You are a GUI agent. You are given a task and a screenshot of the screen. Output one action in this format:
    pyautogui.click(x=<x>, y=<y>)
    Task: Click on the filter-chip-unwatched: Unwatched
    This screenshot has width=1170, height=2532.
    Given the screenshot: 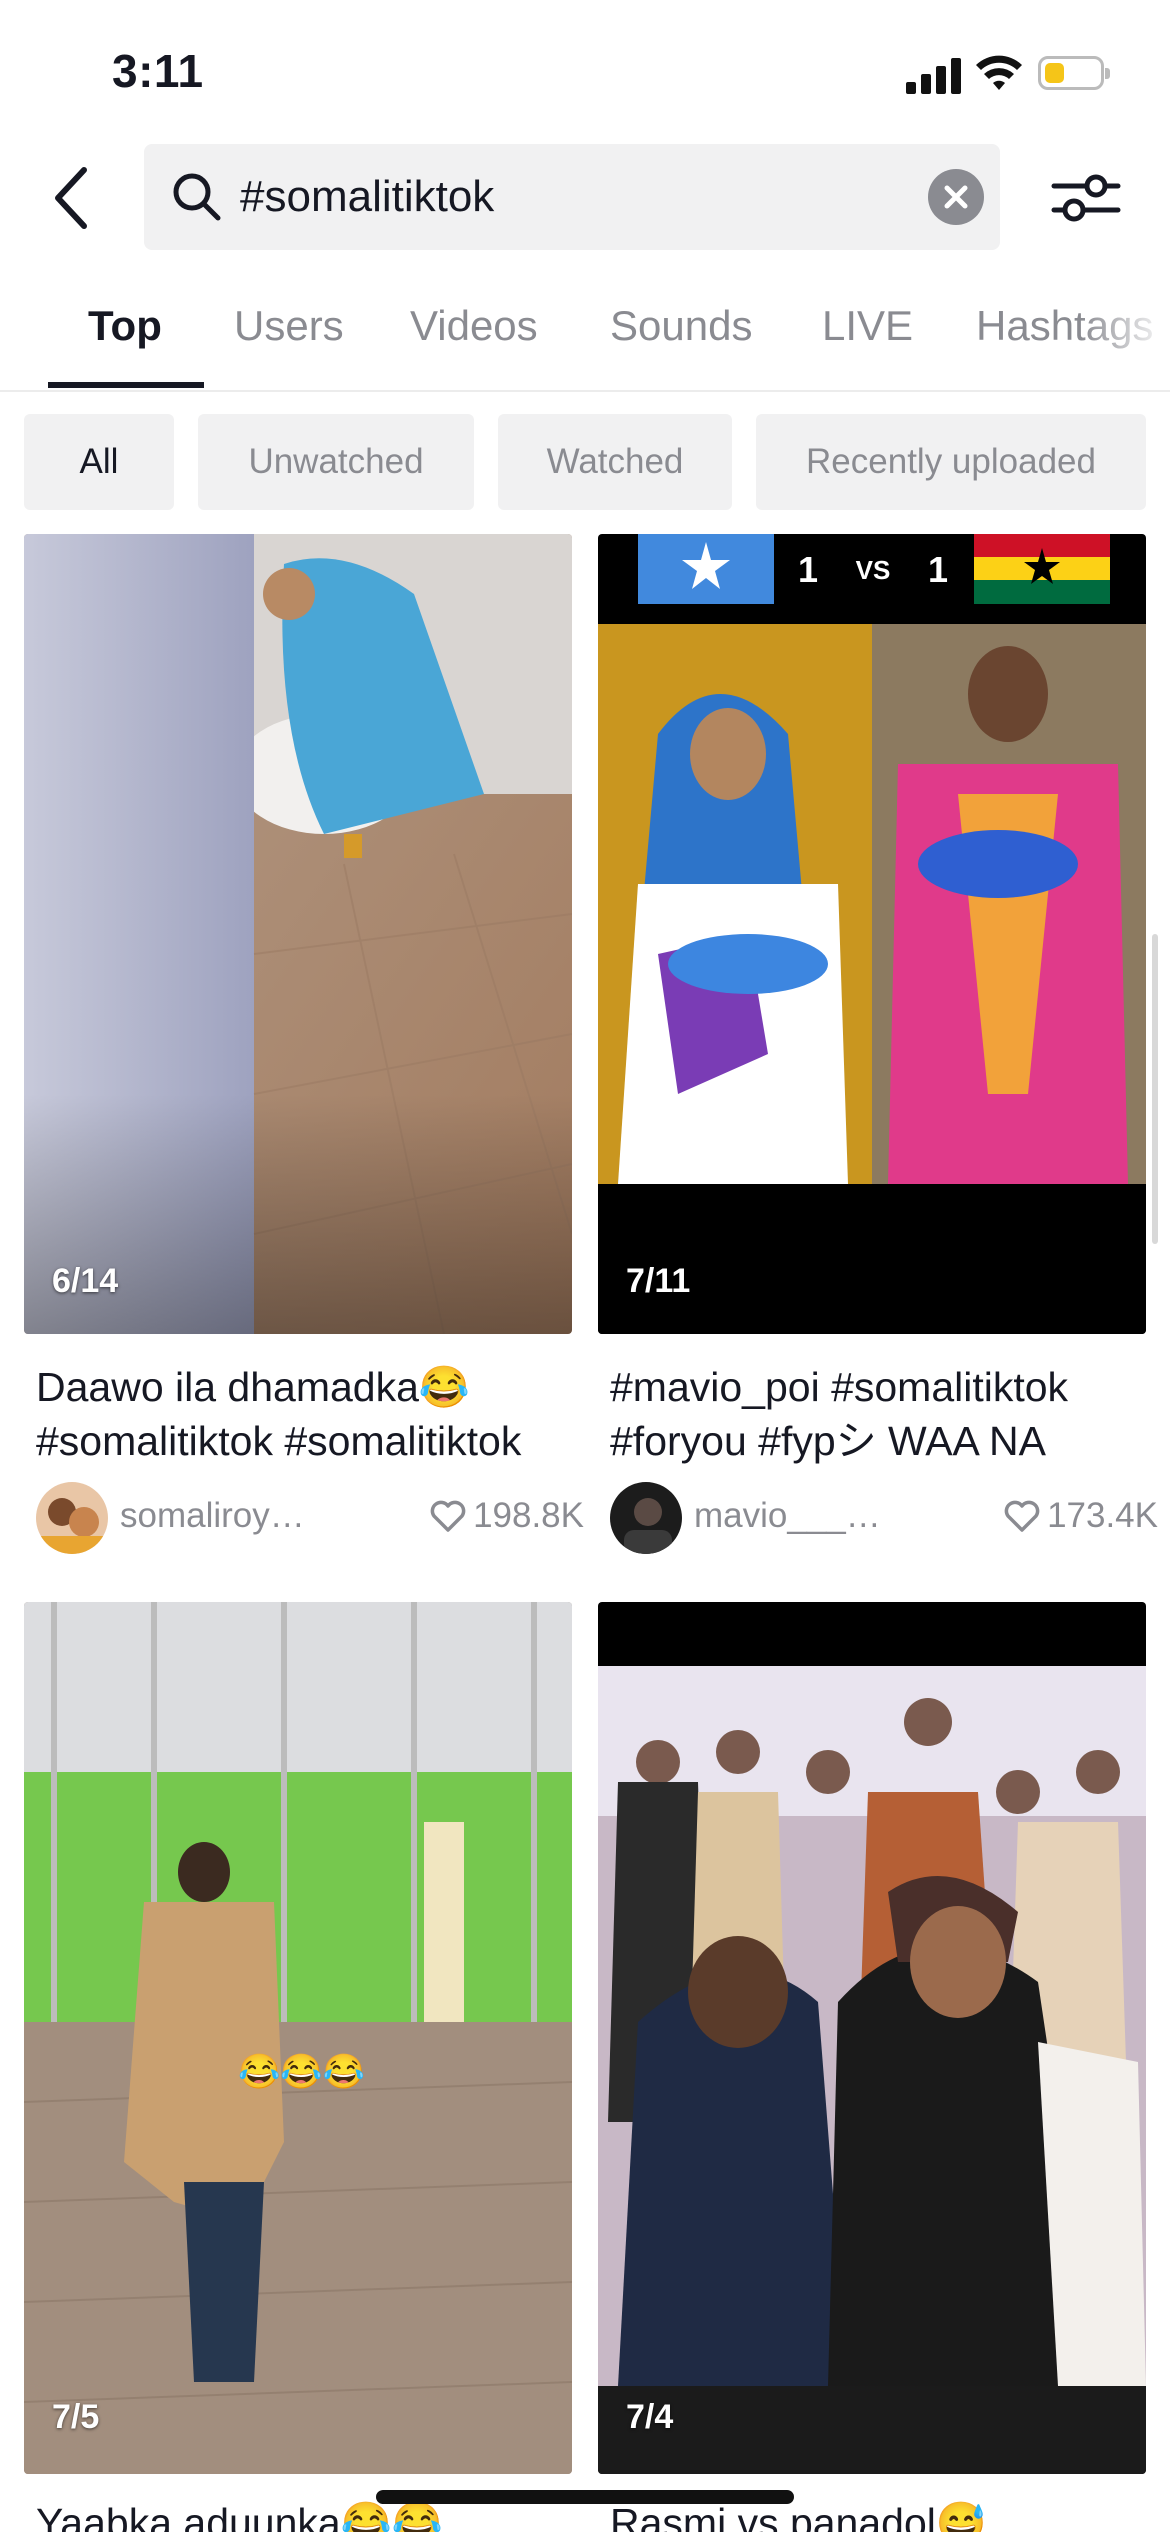 What is the action you would take?
    pyautogui.click(x=336, y=462)
    